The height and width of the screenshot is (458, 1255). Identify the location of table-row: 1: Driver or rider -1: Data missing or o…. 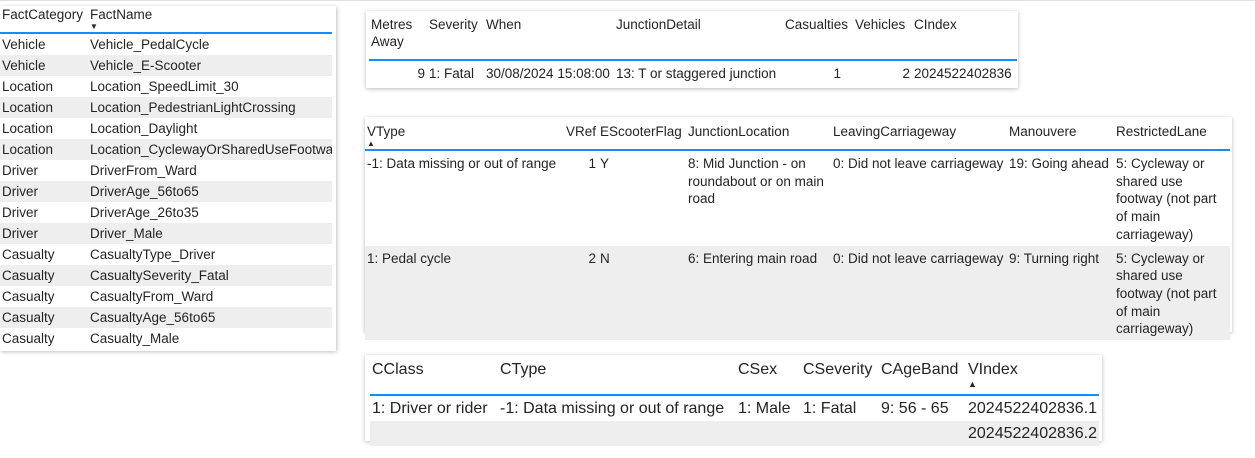
(734, 408).